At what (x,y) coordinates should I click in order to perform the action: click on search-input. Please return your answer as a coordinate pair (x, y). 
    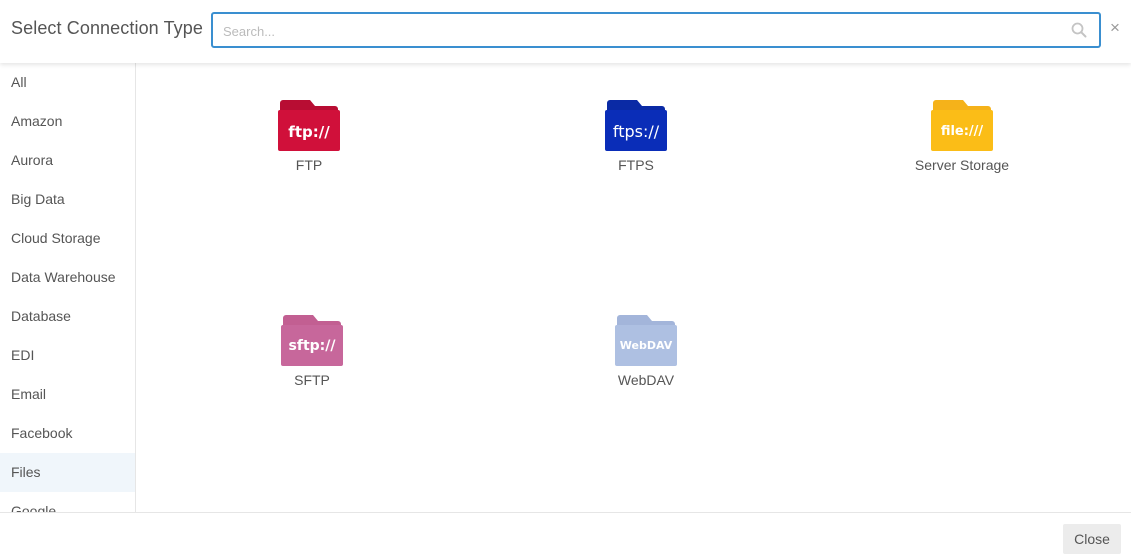
    Looking at the image, I should click on (643, 31).